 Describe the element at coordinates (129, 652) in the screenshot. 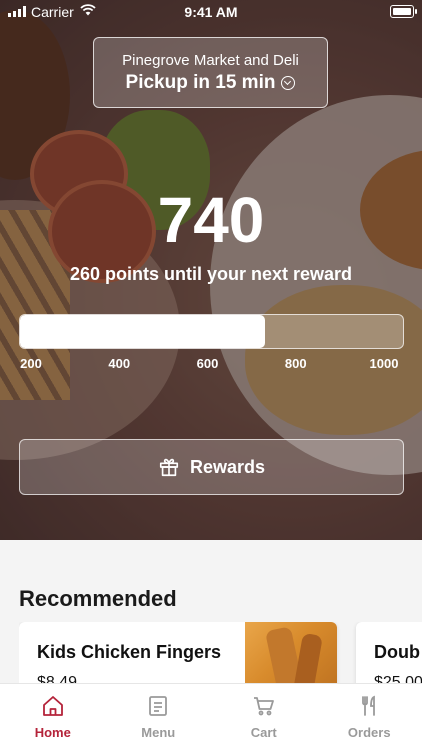

I see `item-name: Kids Chicken Fingers` at that location.